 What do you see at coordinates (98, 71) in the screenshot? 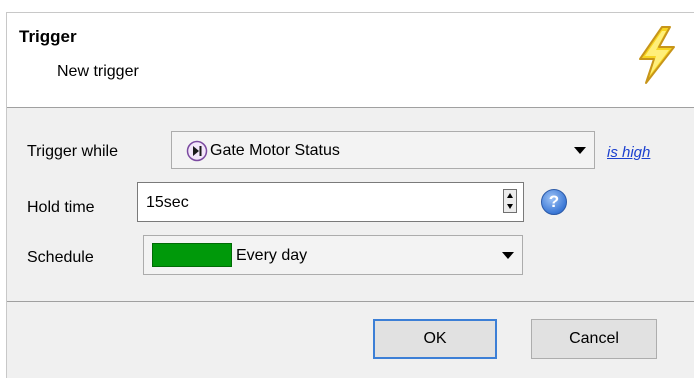
I see `dialog-subtitle: New trigger` at bounding box center [98, 71].